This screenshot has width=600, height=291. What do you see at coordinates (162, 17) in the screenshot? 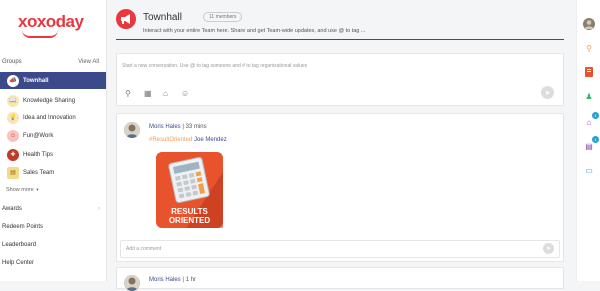
I see `group-title: Townhall` at bounding box center [162, 17].